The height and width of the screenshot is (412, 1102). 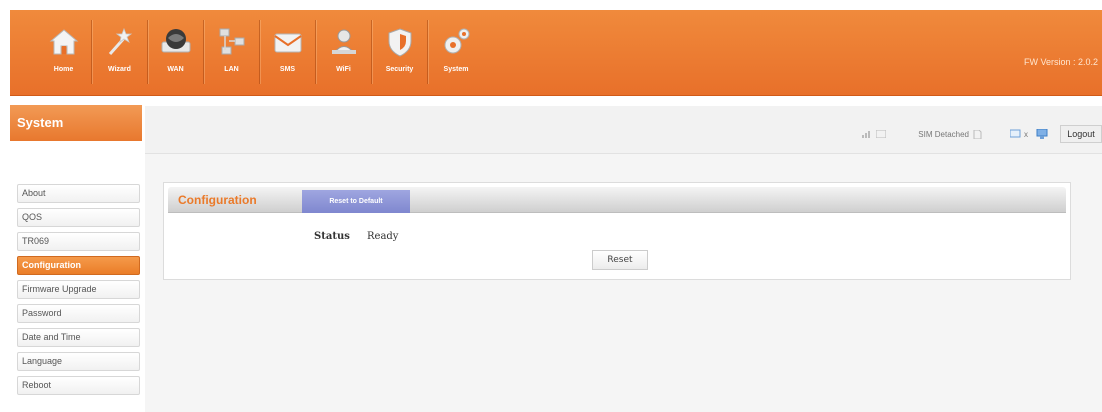 I want to click on nav-wifi-label: WiFi, so click(x=343, y=69).